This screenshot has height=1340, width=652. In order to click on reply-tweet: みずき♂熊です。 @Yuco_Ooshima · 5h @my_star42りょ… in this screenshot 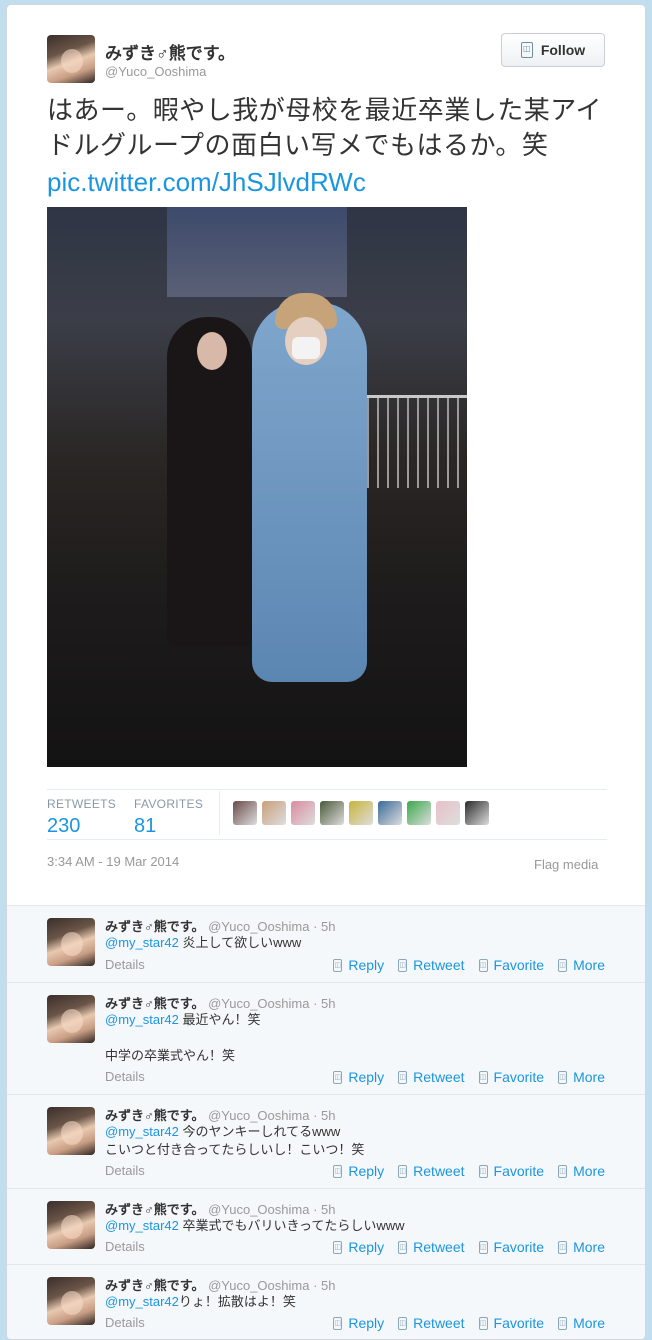, I will do `click(326, 1302)`.